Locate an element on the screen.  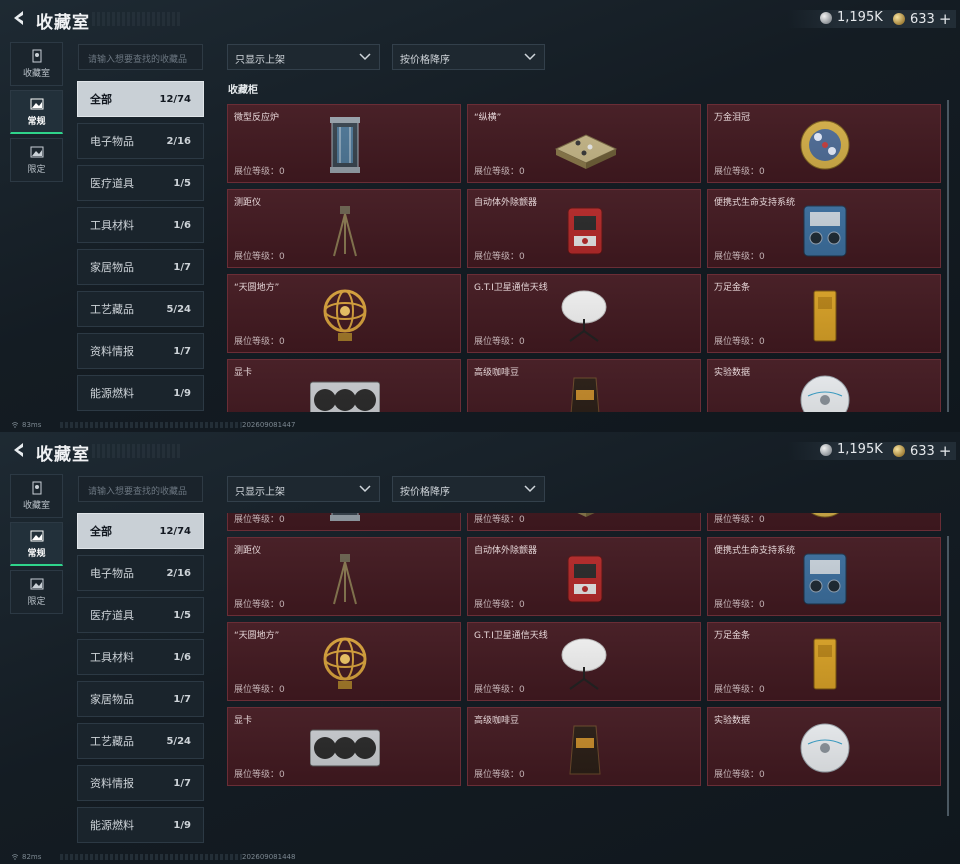
item-name: 自动体外除颤器 is located at coordinates (506, 551).